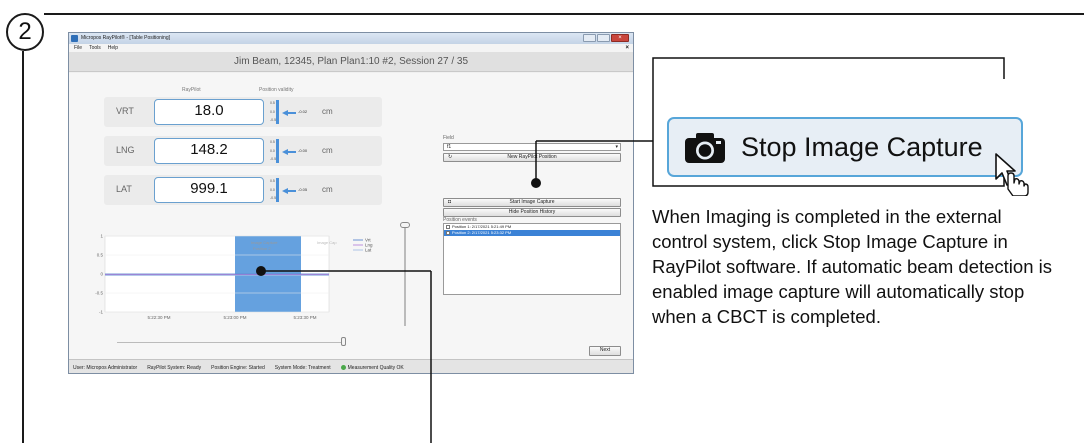 The height and width of the screenshot is (443, 1084). What do you see at coordinates (862, 147) in the screenshot?
I see `stop-image-capture-label: Stop Image Capture` at bounding box center [862, 147].